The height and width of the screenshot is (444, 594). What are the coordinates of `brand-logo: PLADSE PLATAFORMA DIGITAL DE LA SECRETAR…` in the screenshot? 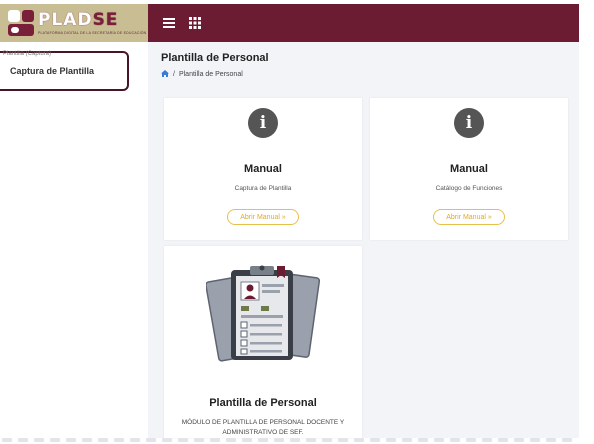 It's located at (74, 23).